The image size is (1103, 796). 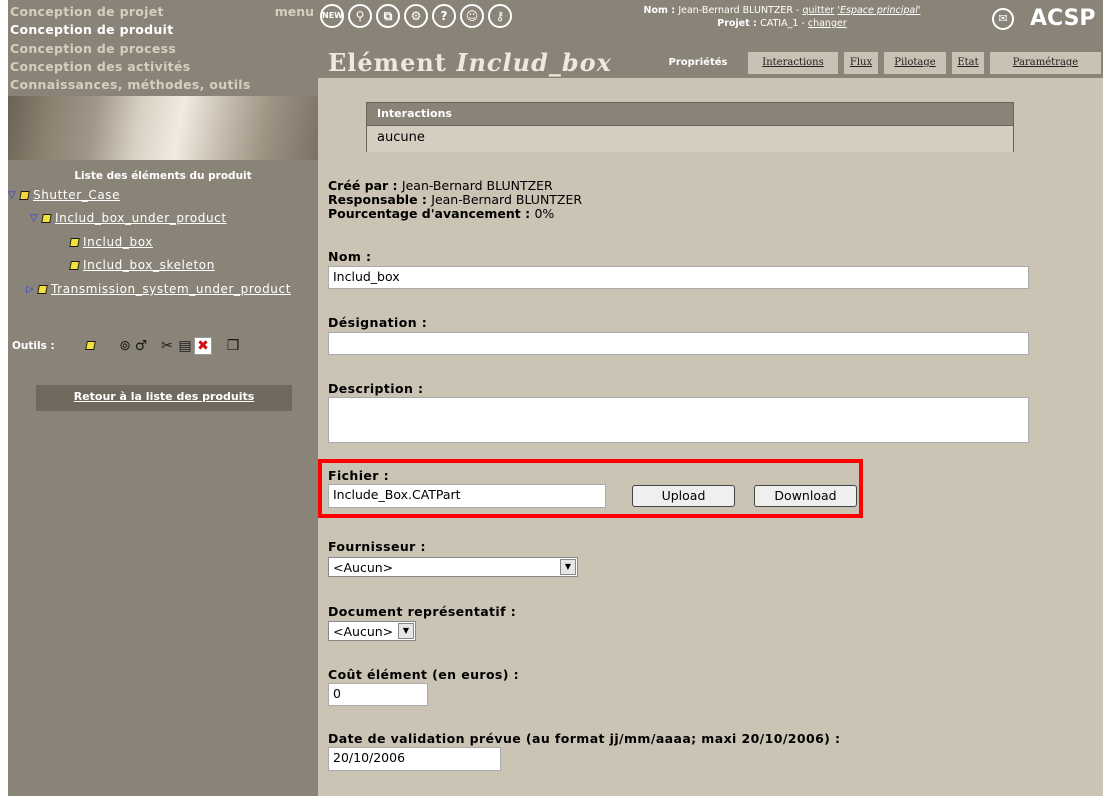 I want to click on nav-connaissances: Connaissances, méthodes, outils, so click(x=130, y=84).